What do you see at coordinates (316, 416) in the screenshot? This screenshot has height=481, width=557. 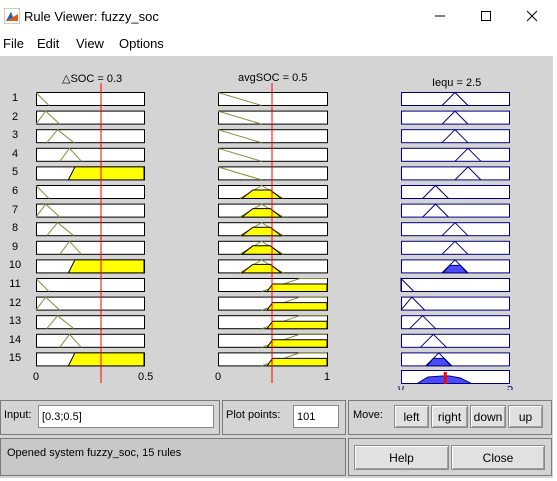 I see `plot-points-field: 101` at bounding box center [316, 416].